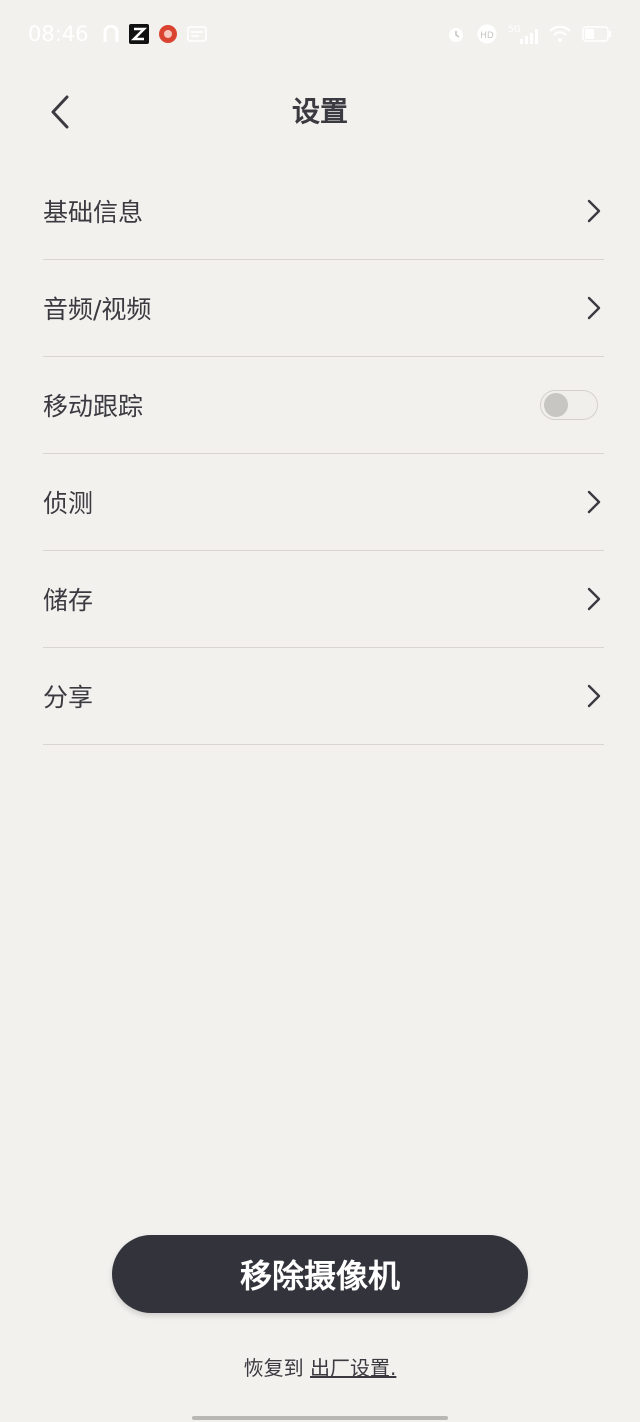  Describe the element at coordinates (273, 1368) in the screenshot. I see `reset-prefix-text: 恢复到` at that location.